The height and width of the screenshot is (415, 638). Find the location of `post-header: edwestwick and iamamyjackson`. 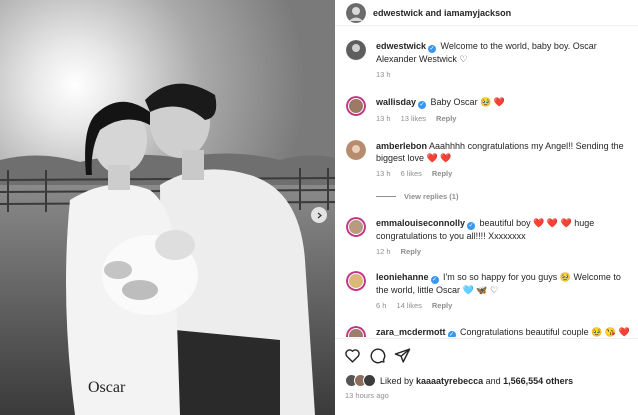

post-header: edwestwick and iamamyjackson is located at coordinates (486, 13).